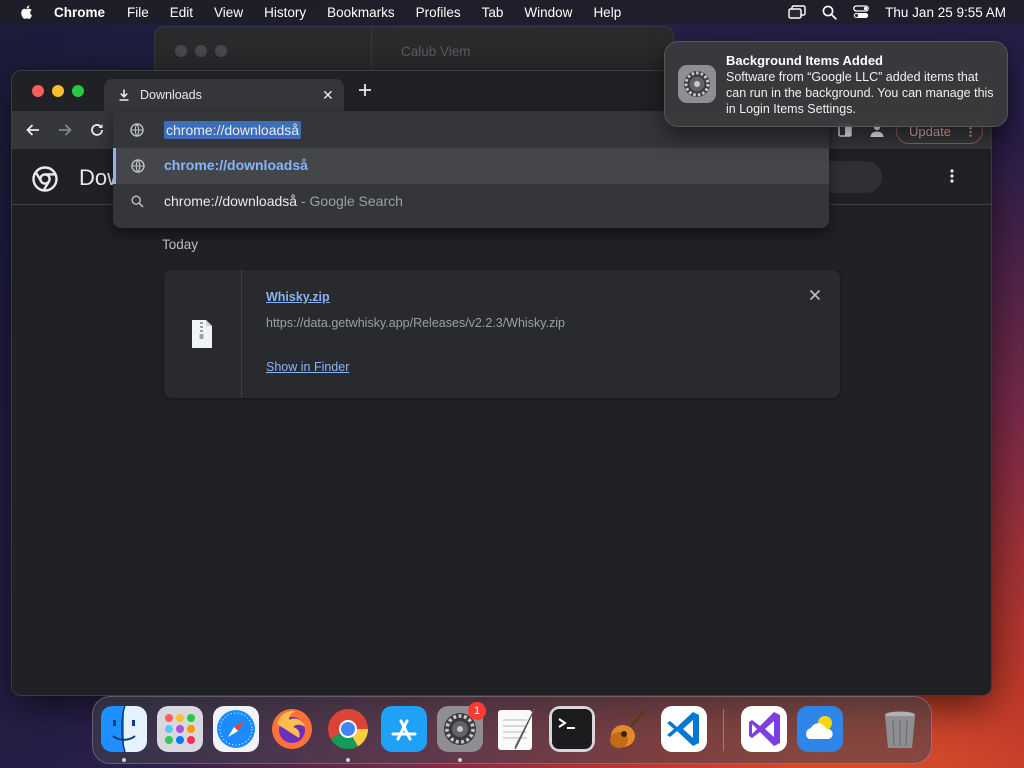  What do you see at coordinates (723, 730) in the screenshot?
I see `dock-separator` at bounding box center [723, 730].